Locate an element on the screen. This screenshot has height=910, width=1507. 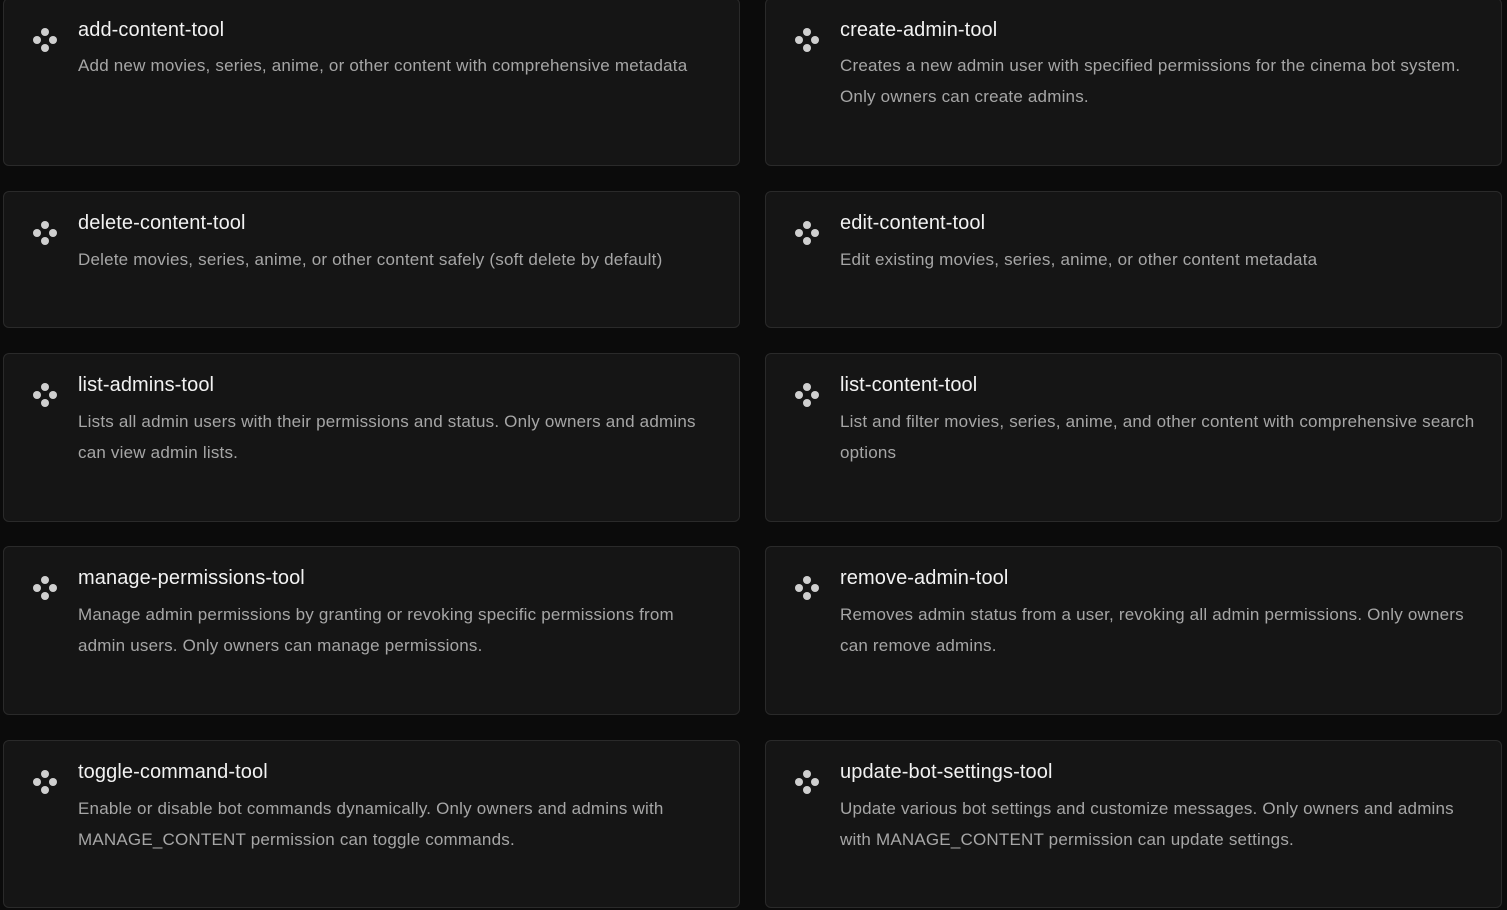
tool-title: add-content-tool is located at coordinates (151, 30).